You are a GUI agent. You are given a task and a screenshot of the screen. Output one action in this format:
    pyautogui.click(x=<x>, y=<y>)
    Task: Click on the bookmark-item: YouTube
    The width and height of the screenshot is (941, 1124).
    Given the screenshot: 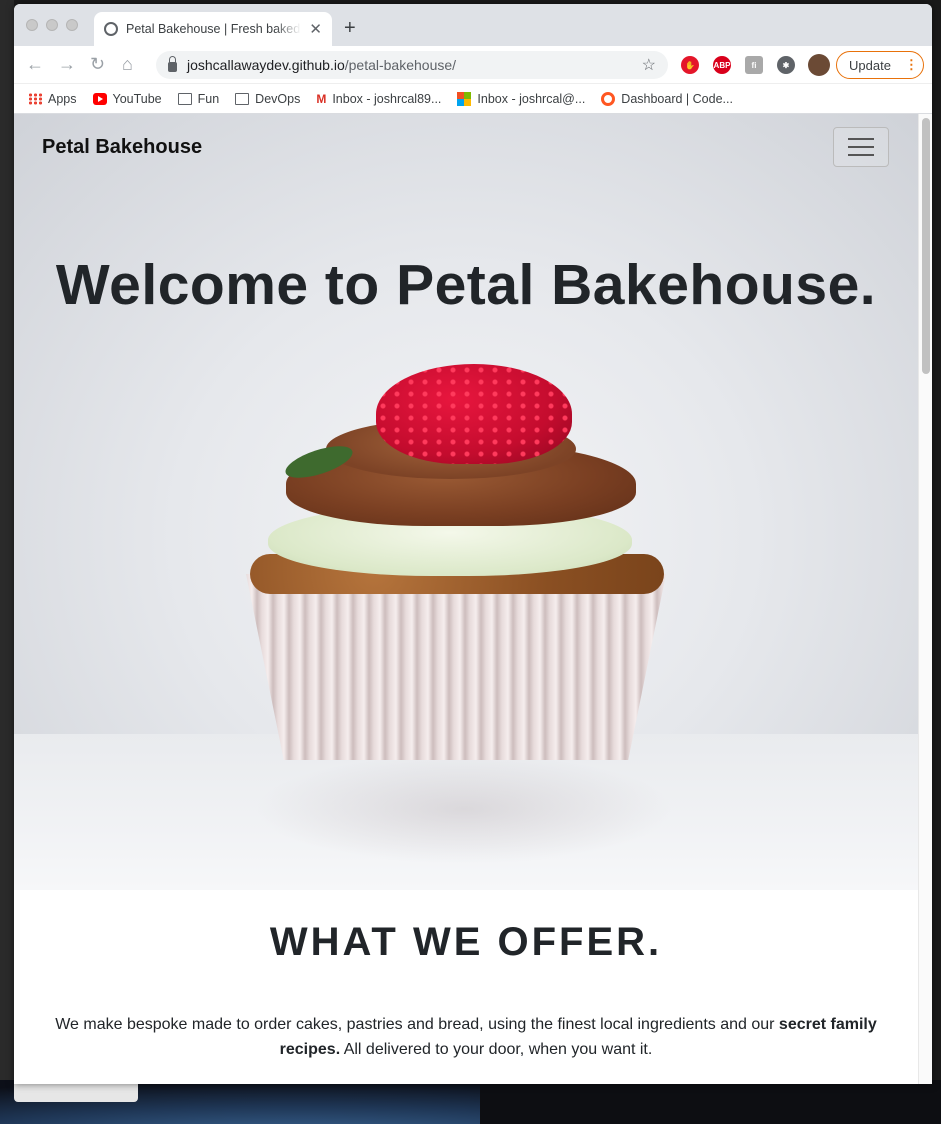 What is the action you would take?
    pyautogui.click(x=127, y=98)
    